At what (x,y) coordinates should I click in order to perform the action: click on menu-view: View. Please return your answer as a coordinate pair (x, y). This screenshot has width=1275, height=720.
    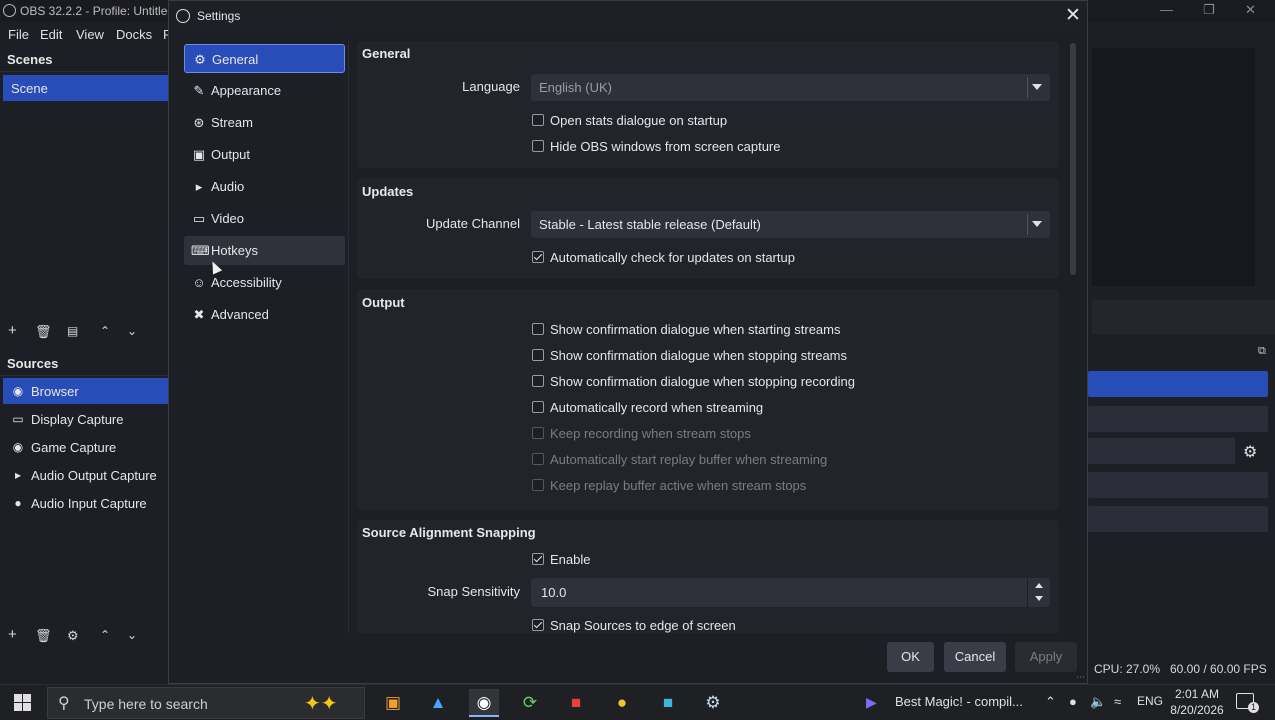
    Looking at the image, I should click on (90, 34).